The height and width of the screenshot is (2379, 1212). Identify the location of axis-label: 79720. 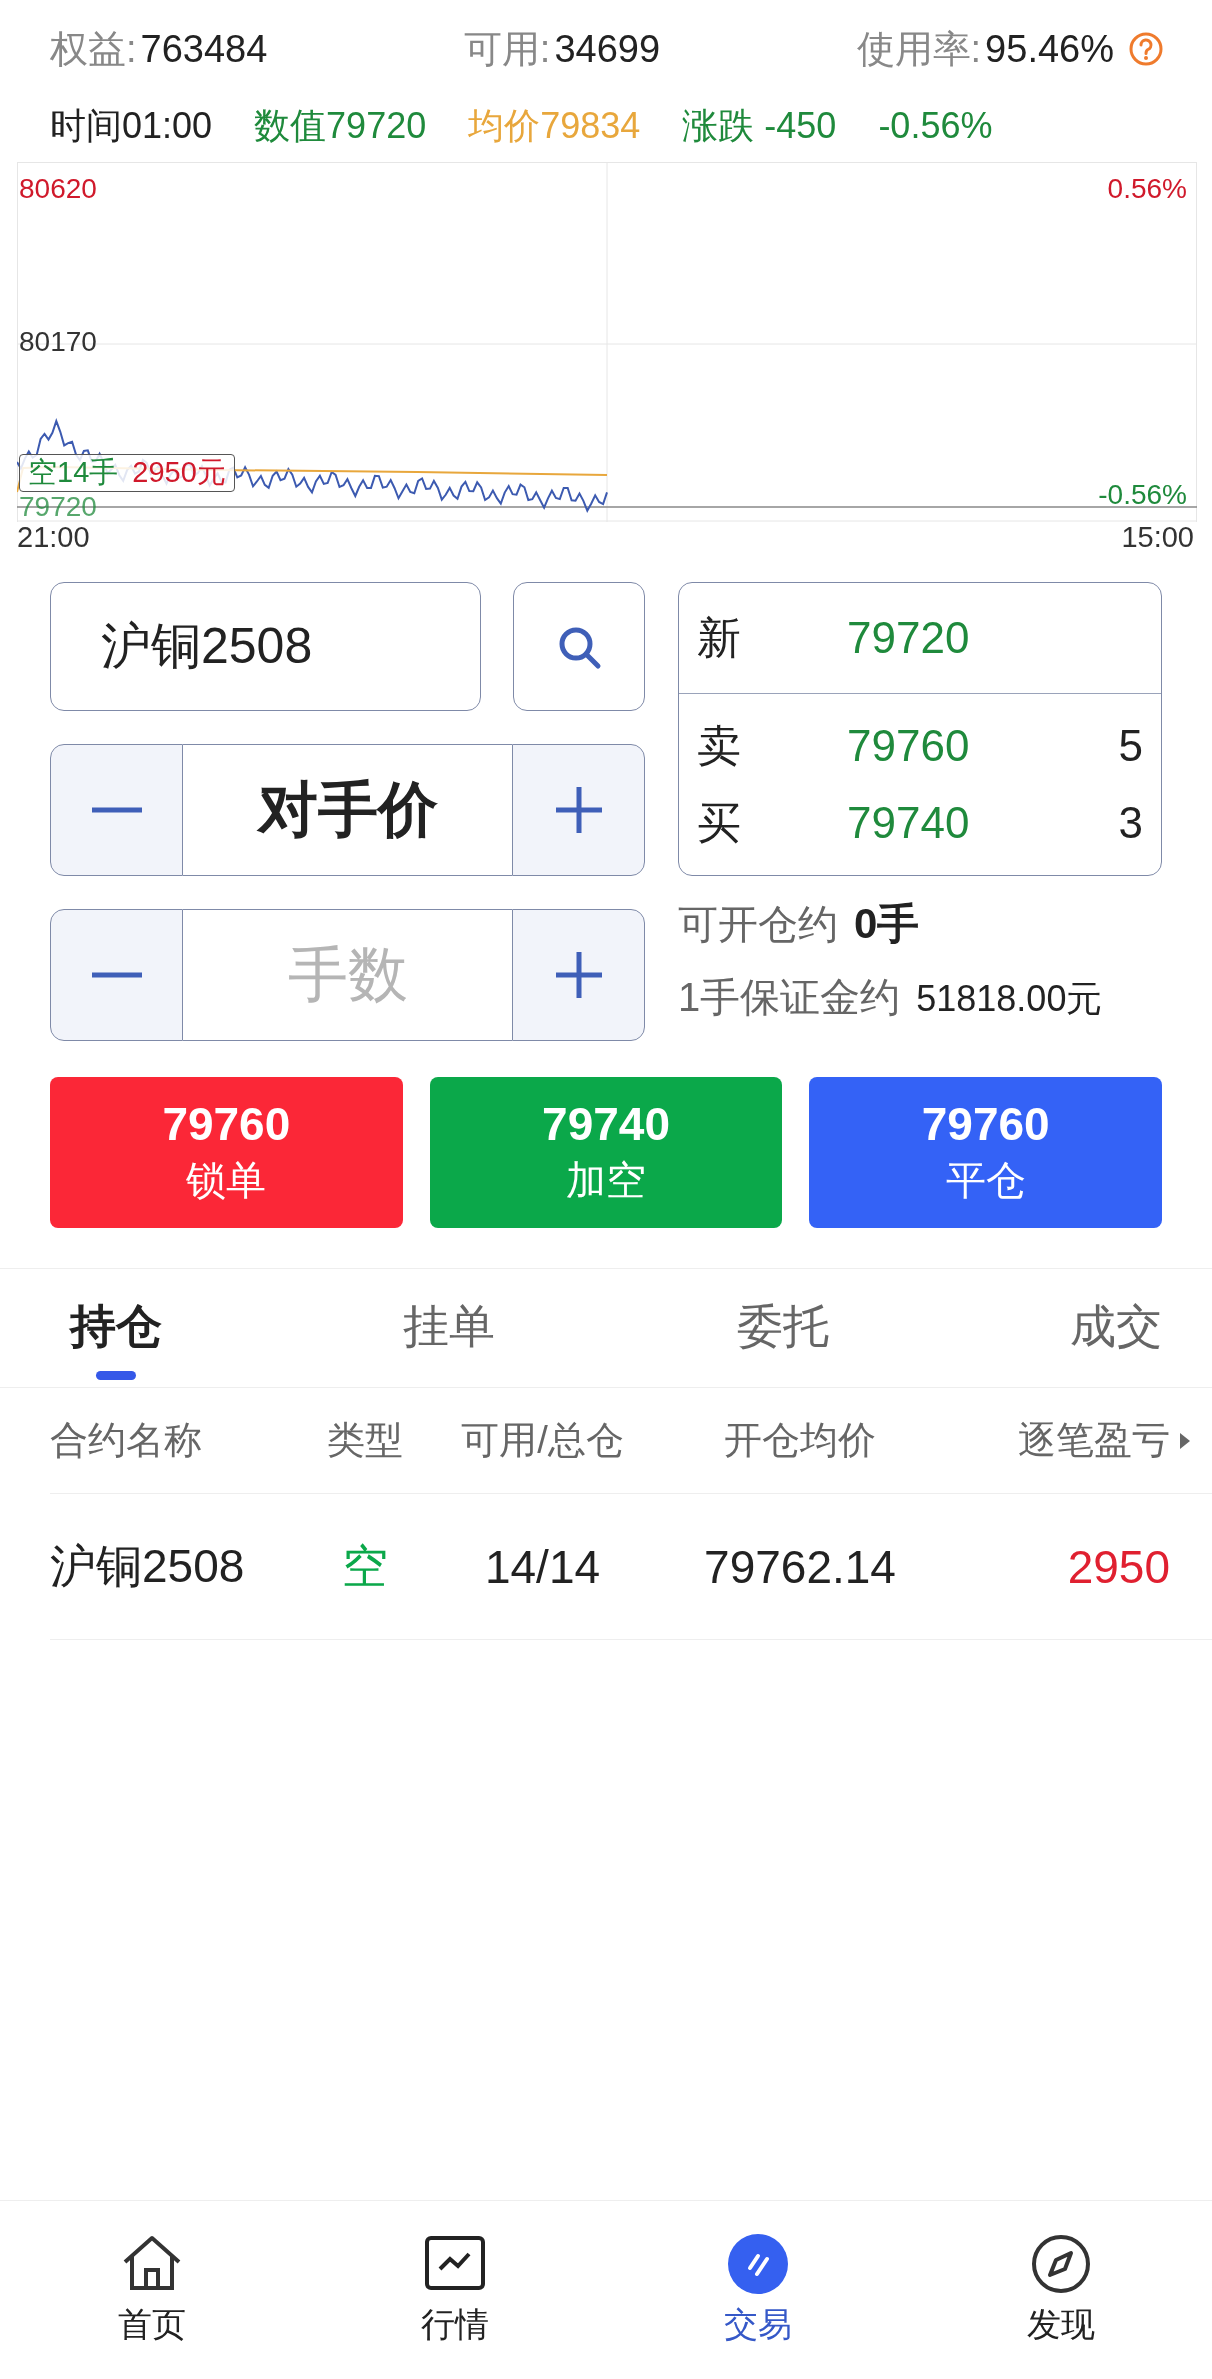
(58, 507).